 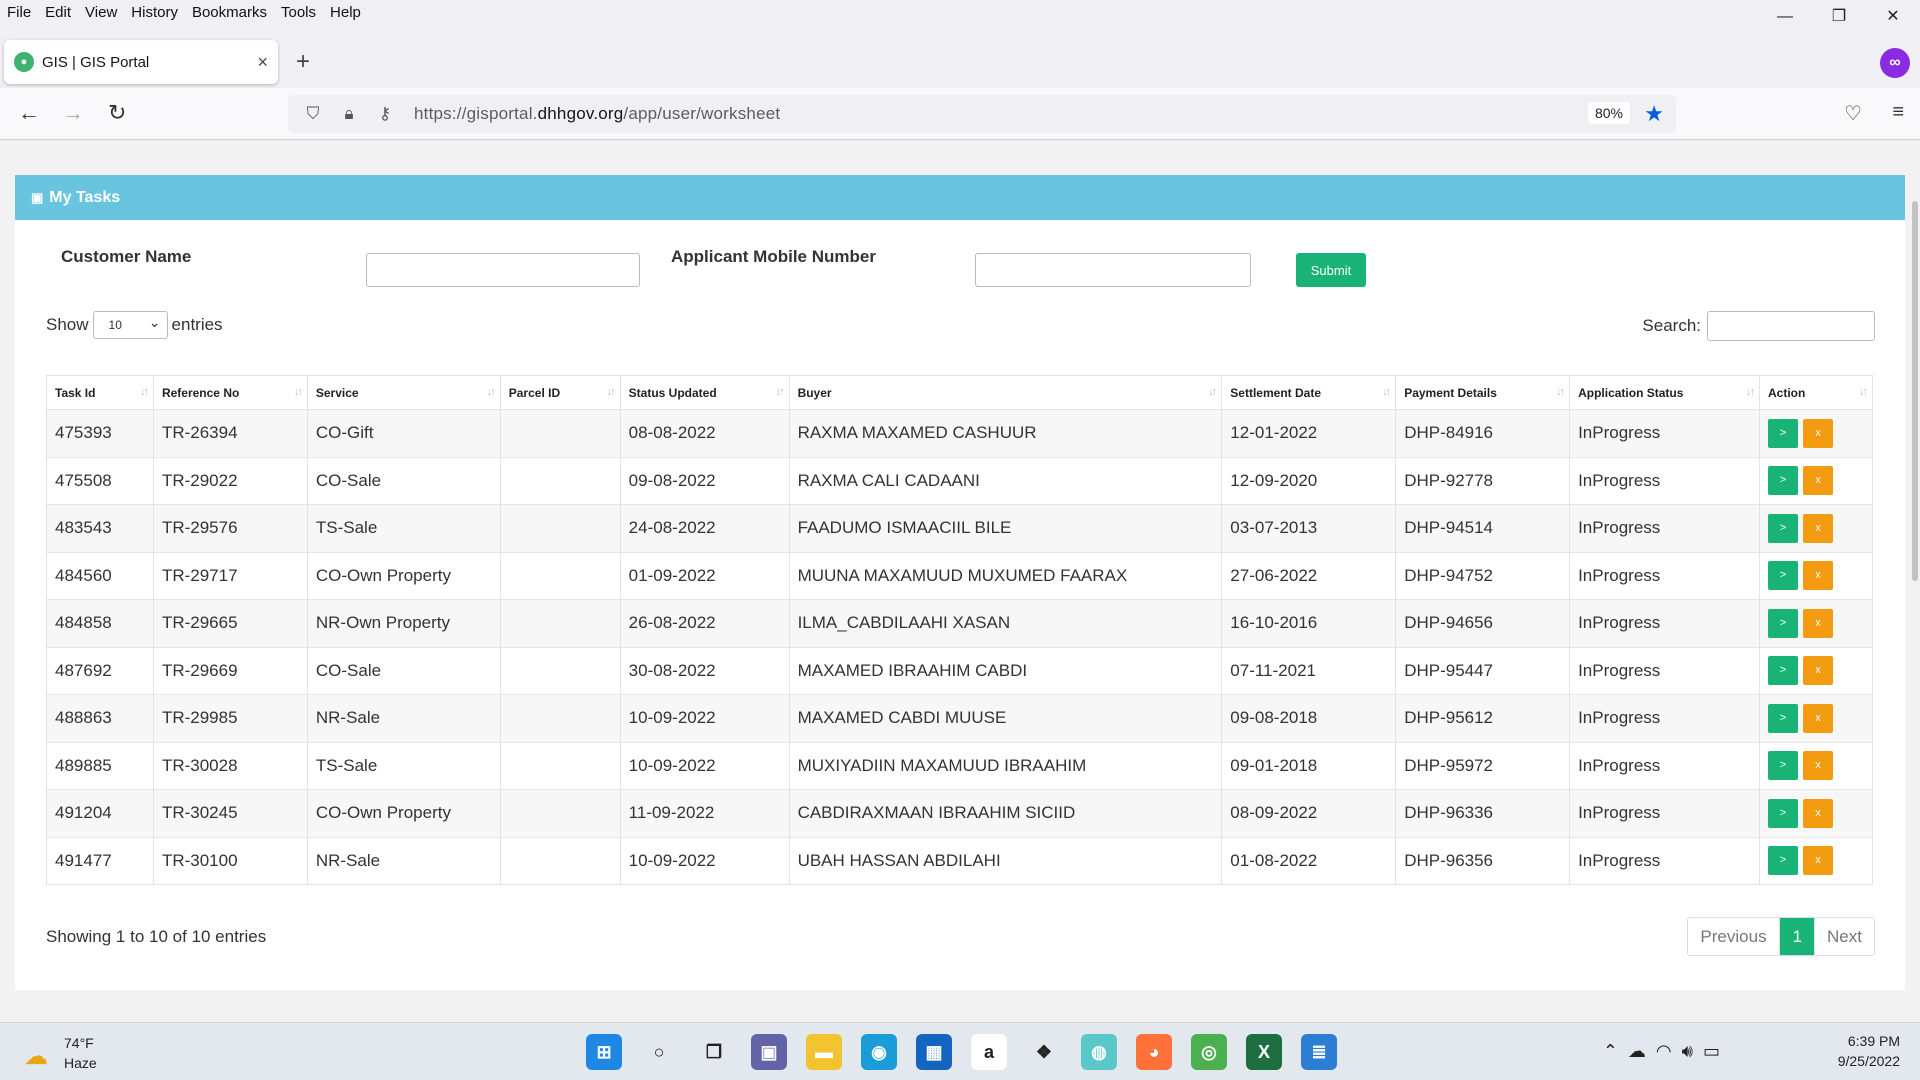 What do you see at coordinates (1264, 1052) in the screenshot?
I see `excel-icon: X` at bounding box center [1264, 1052].